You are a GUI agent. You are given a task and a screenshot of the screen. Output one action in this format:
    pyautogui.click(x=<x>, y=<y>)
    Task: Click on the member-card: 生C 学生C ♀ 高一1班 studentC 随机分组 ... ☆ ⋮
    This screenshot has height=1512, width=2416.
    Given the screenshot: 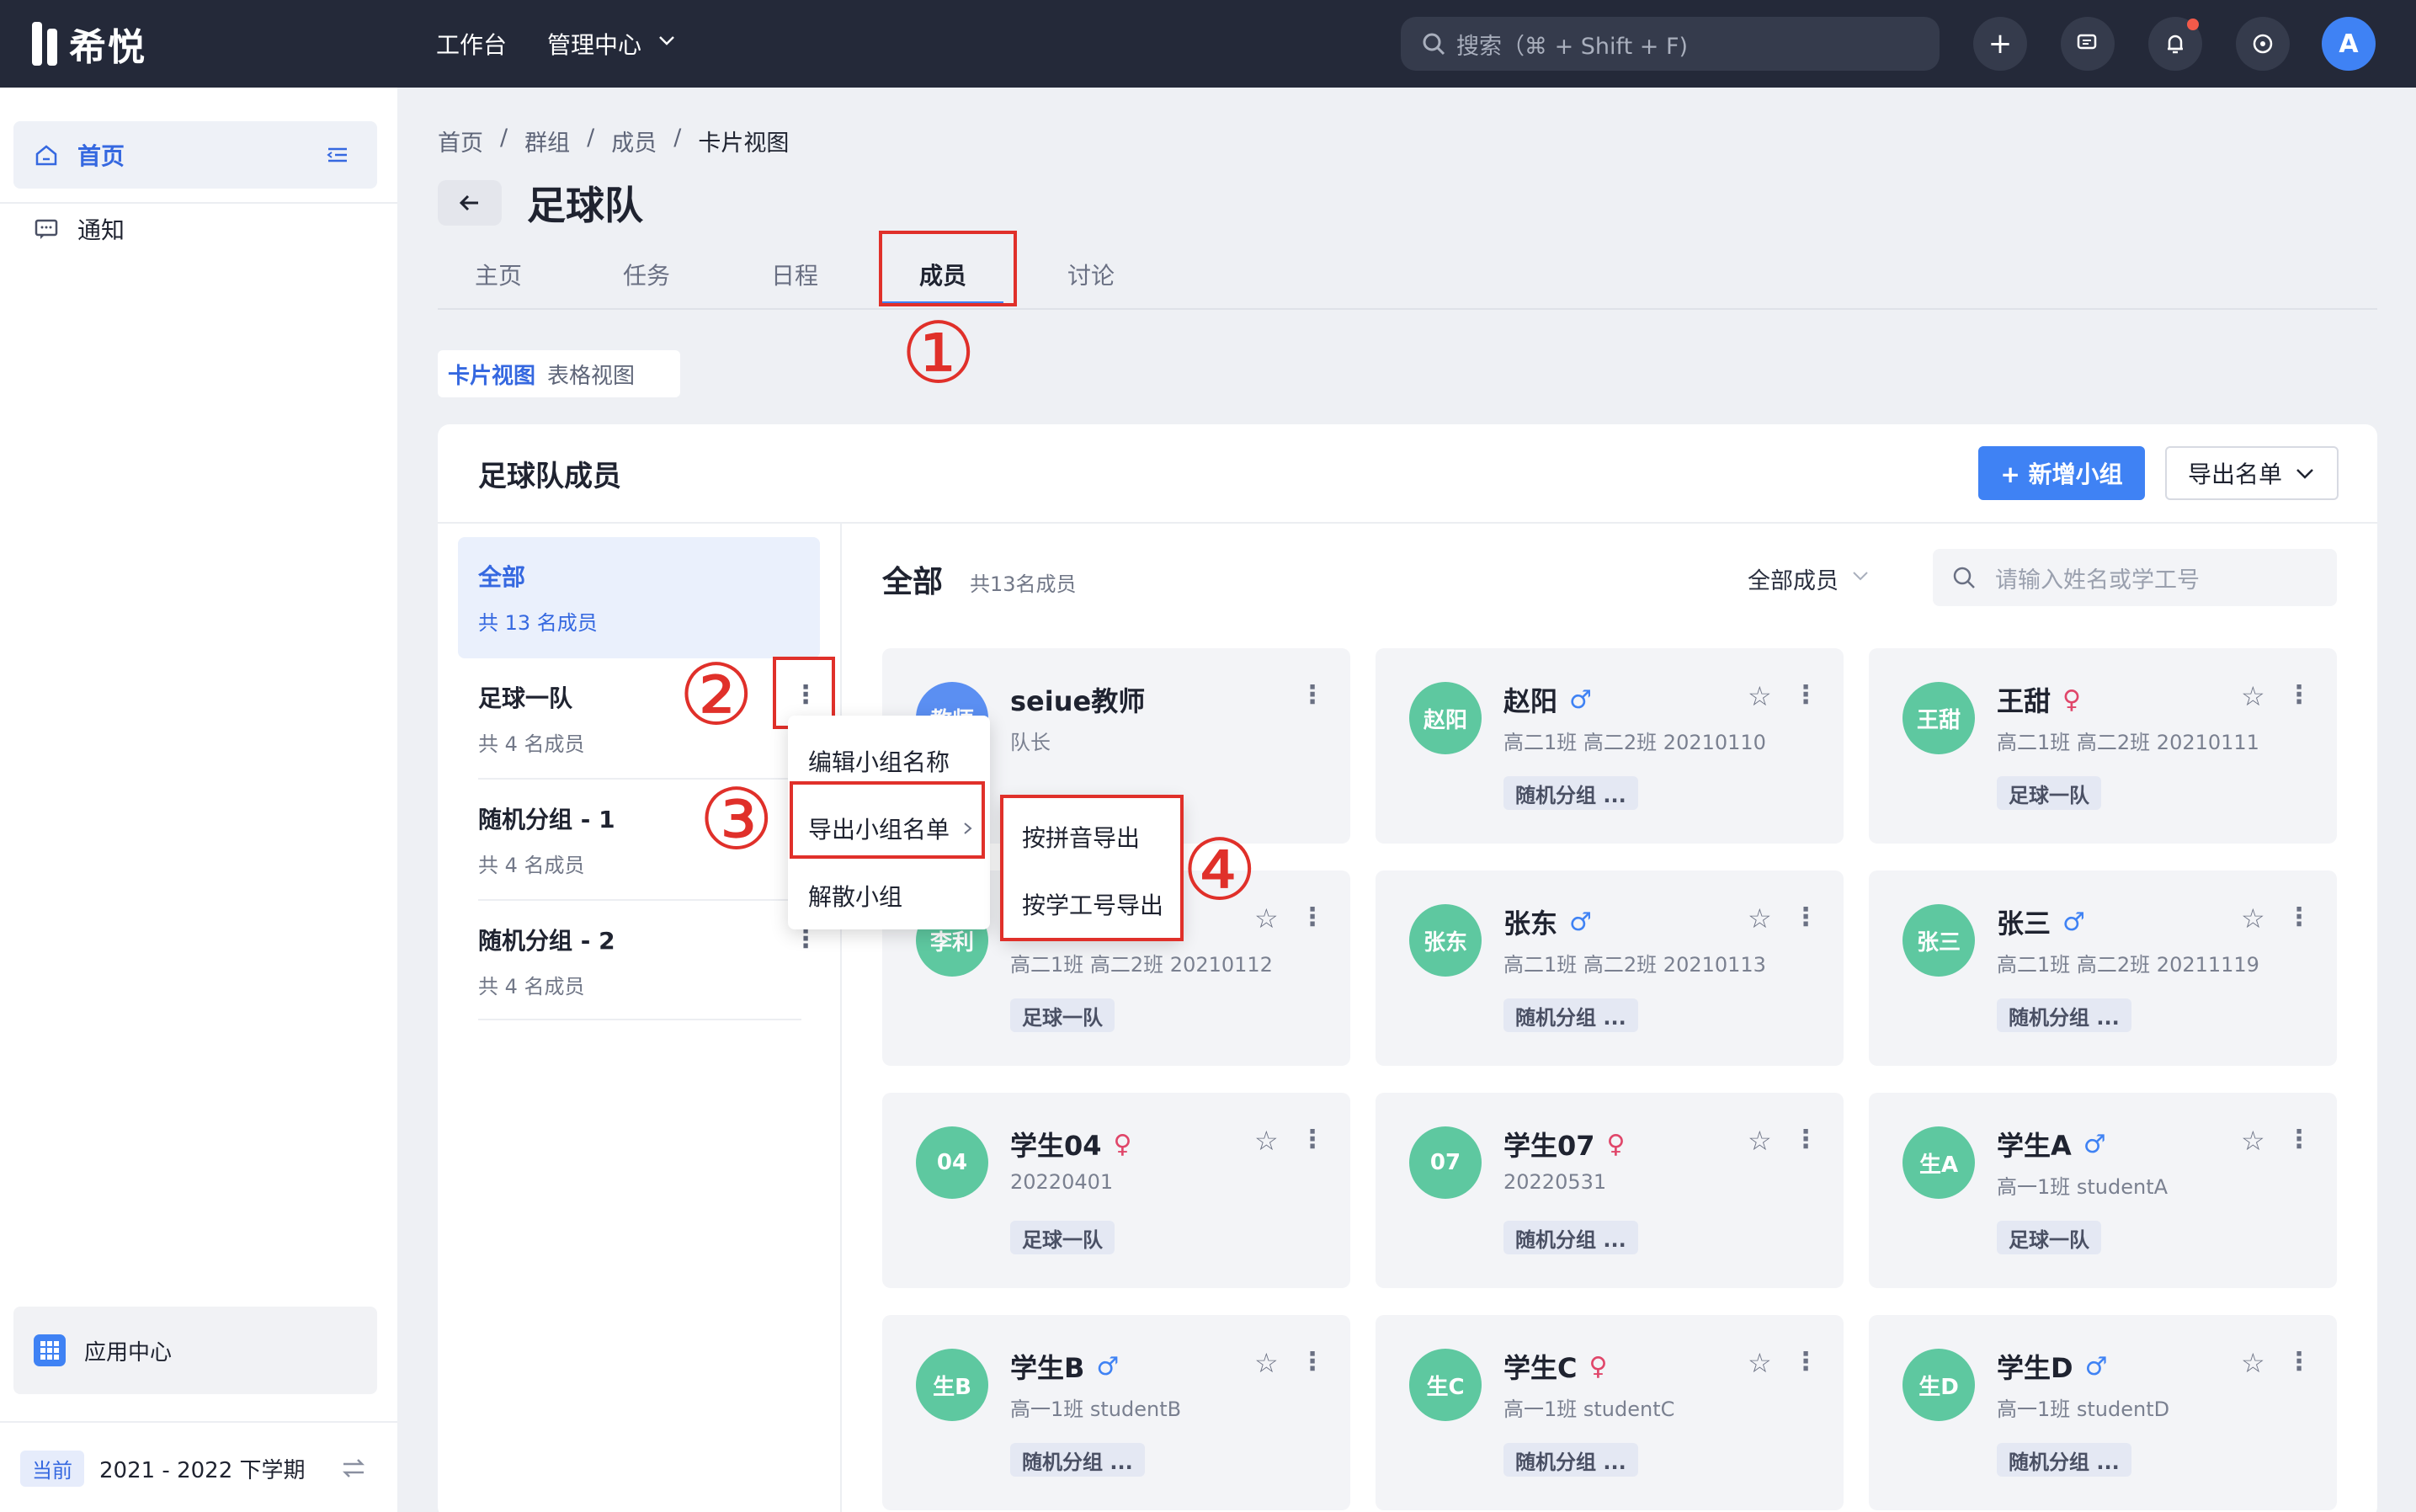 What is the action you would take?
    pyautogui.click(x=1610, y=1412)
    